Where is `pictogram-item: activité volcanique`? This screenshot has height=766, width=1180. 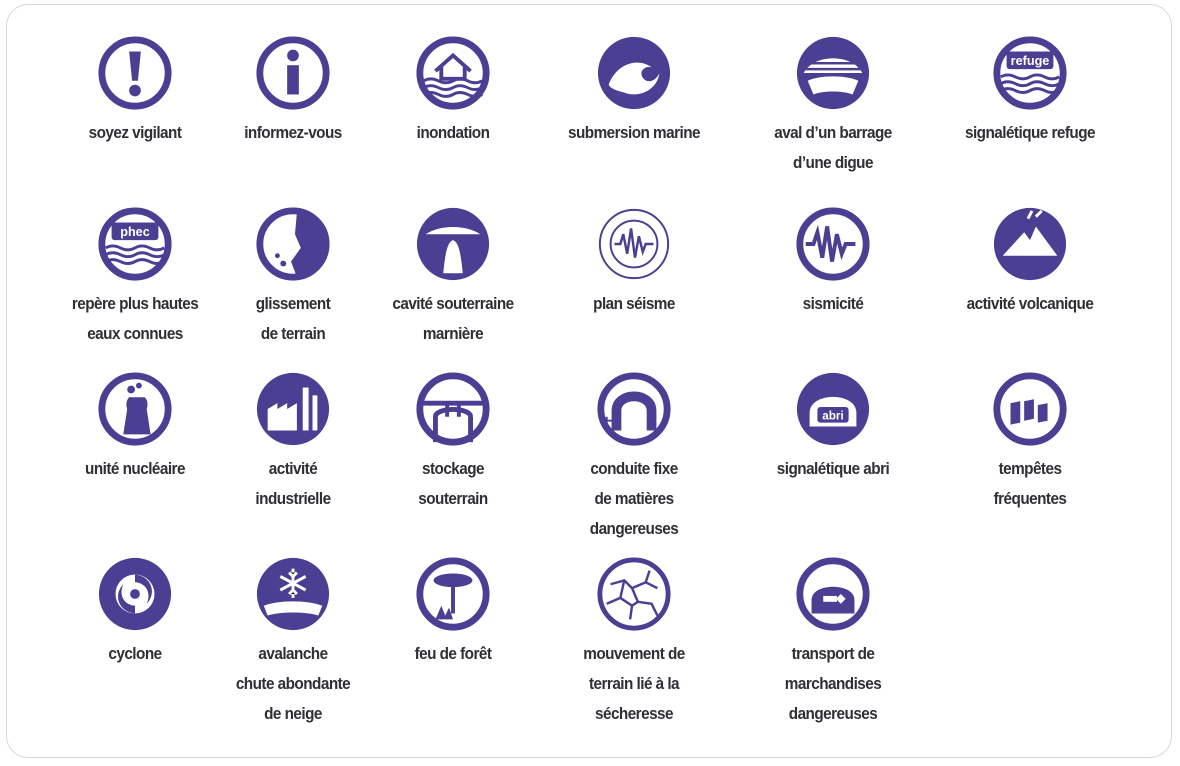
pictogram-item: activité volcanique is located at coordinates (1030, 262).